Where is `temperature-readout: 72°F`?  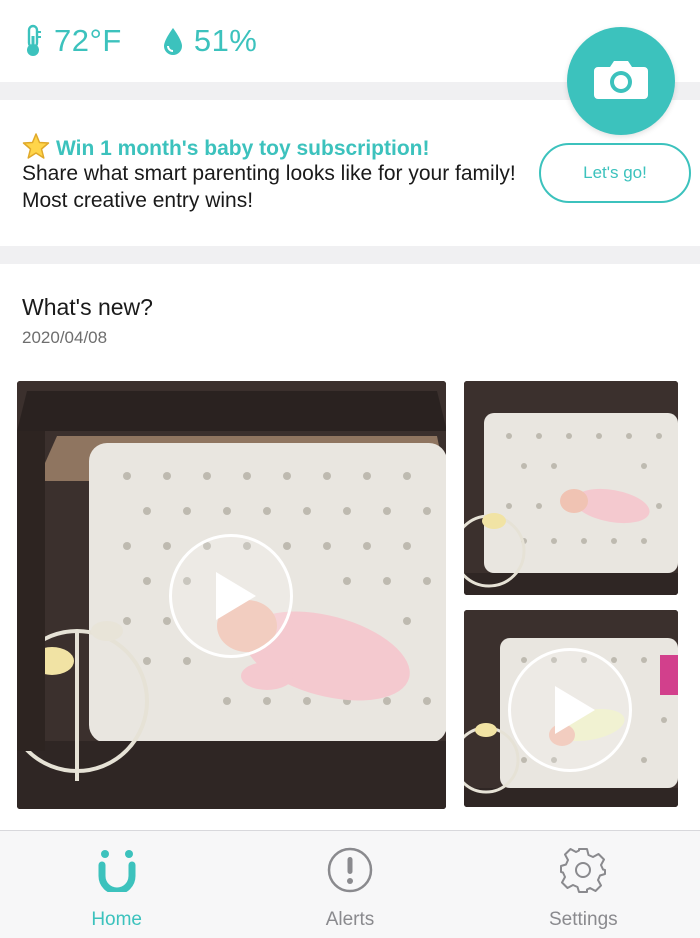 temperature-readout: 72°F is located at coordinates (72, 41).